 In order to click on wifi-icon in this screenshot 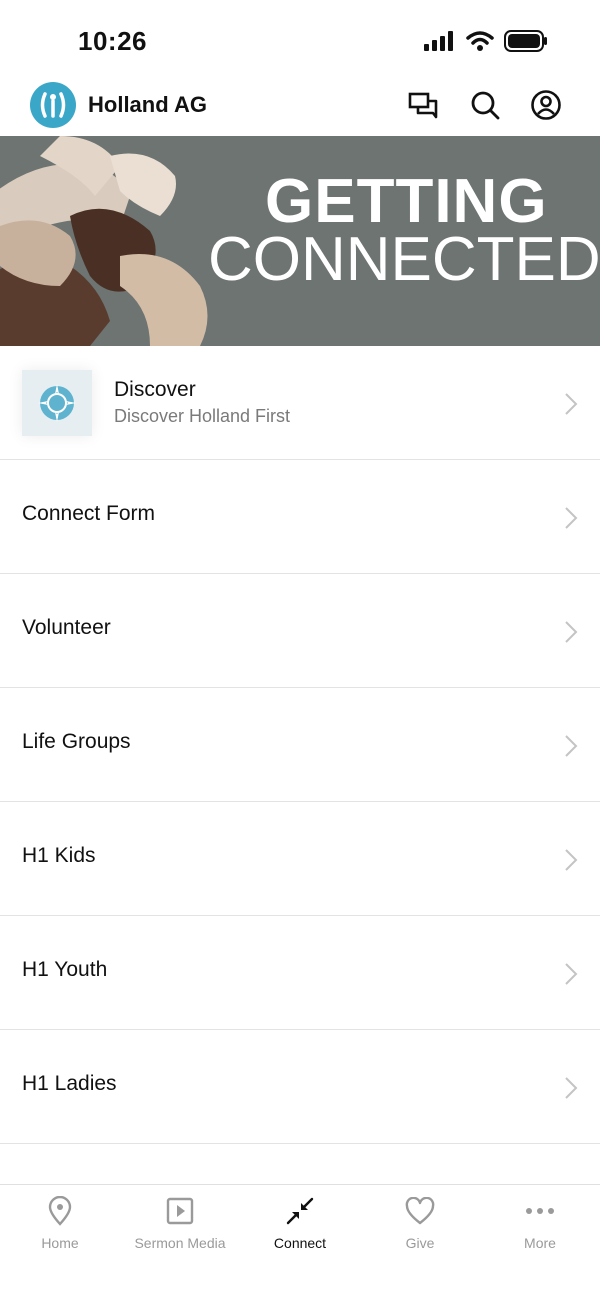, I will do `click(480, 41)`.